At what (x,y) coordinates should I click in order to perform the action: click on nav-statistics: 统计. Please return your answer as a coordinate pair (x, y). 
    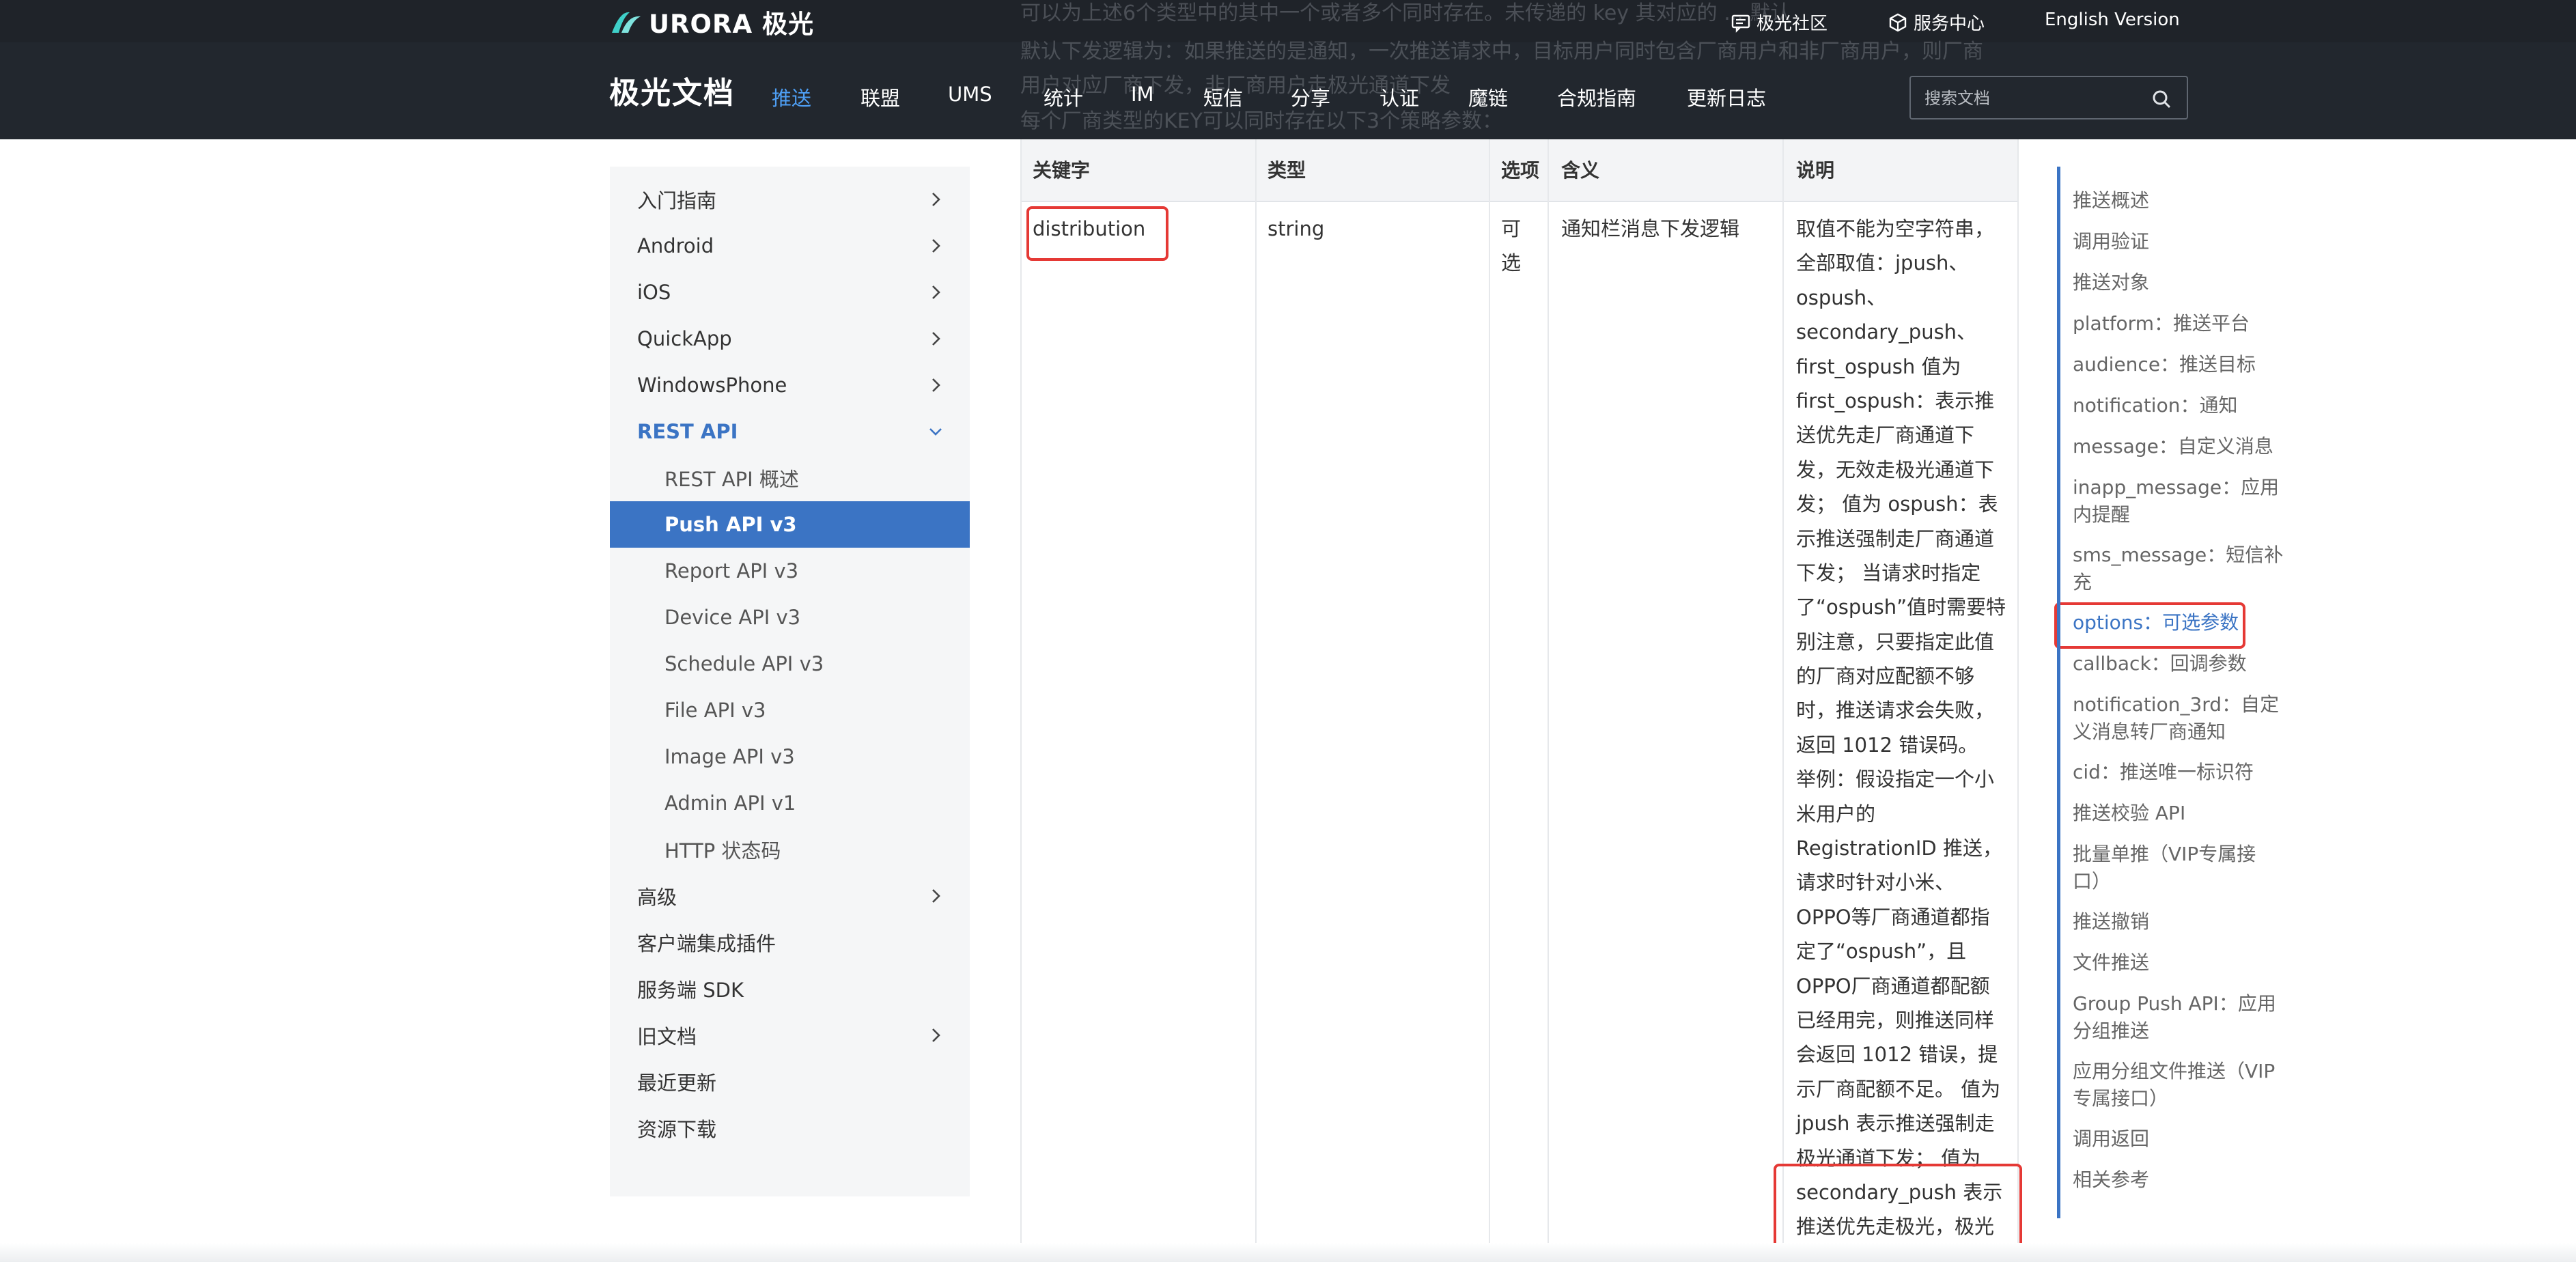
    Looking at the image, I should click on (1063, 97).